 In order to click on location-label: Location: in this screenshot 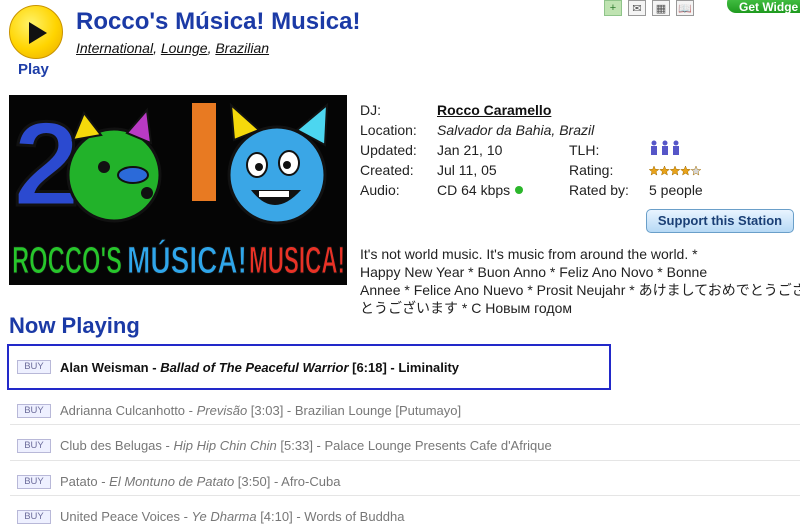, I will do `click(388, 130)`.